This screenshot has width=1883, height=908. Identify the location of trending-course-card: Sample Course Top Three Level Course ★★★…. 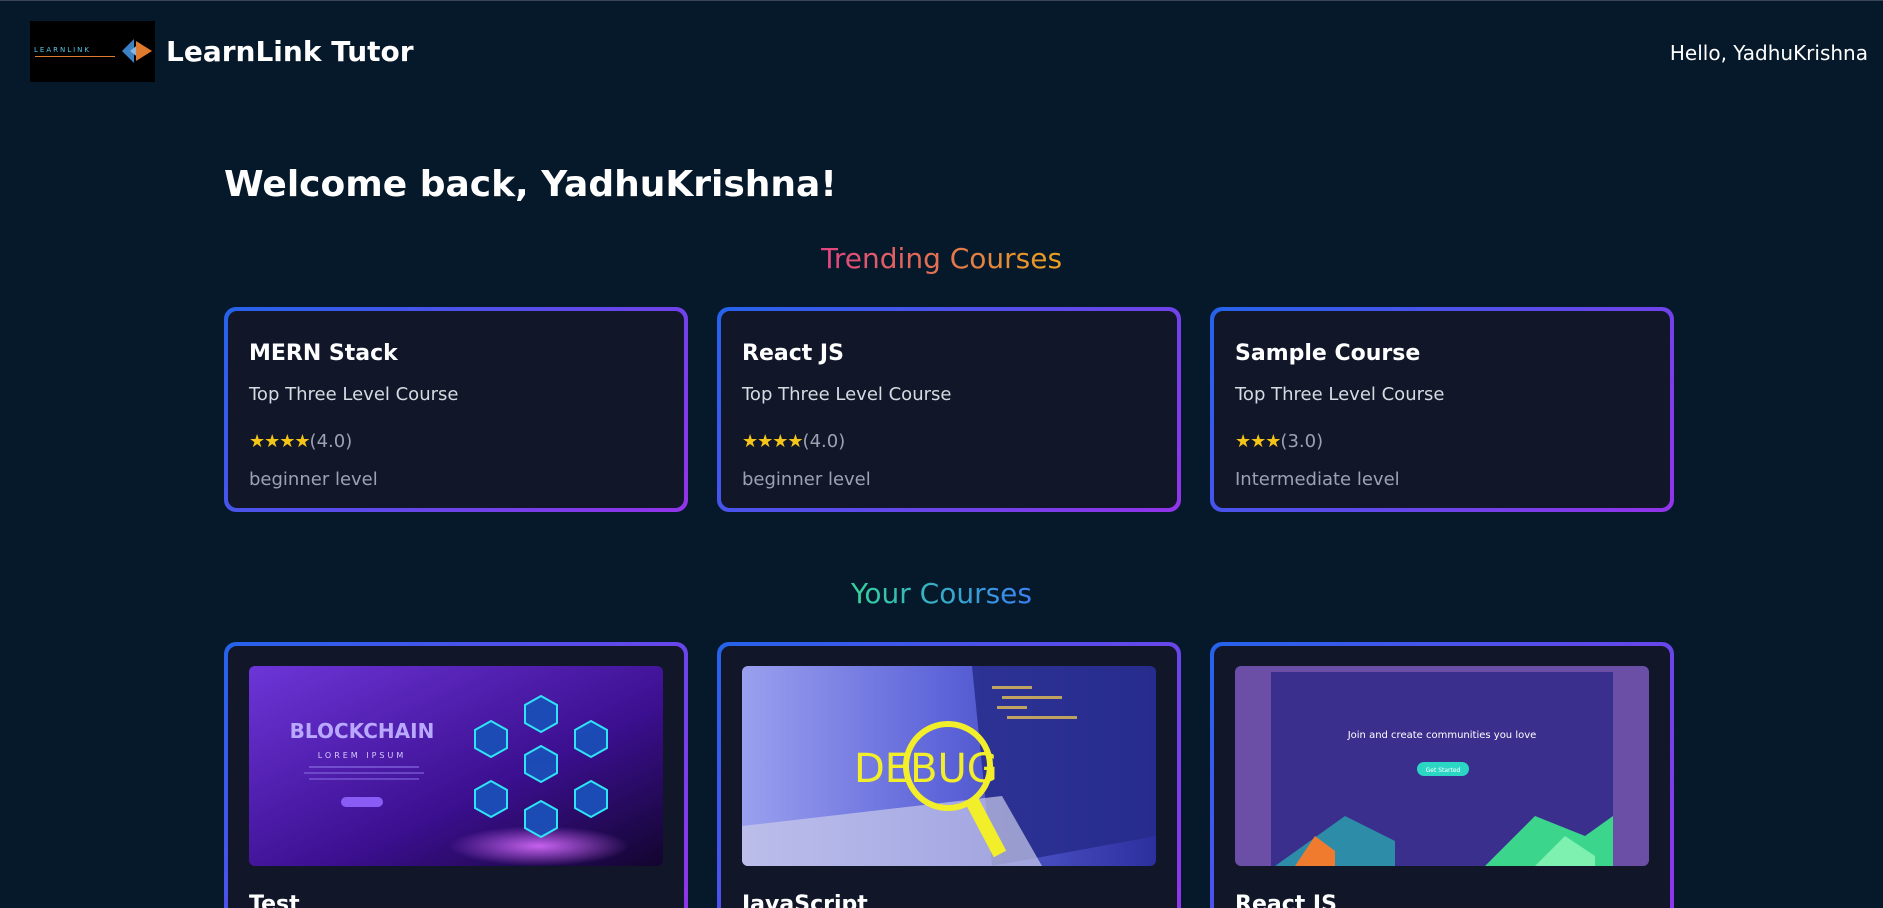
(1442, 409).